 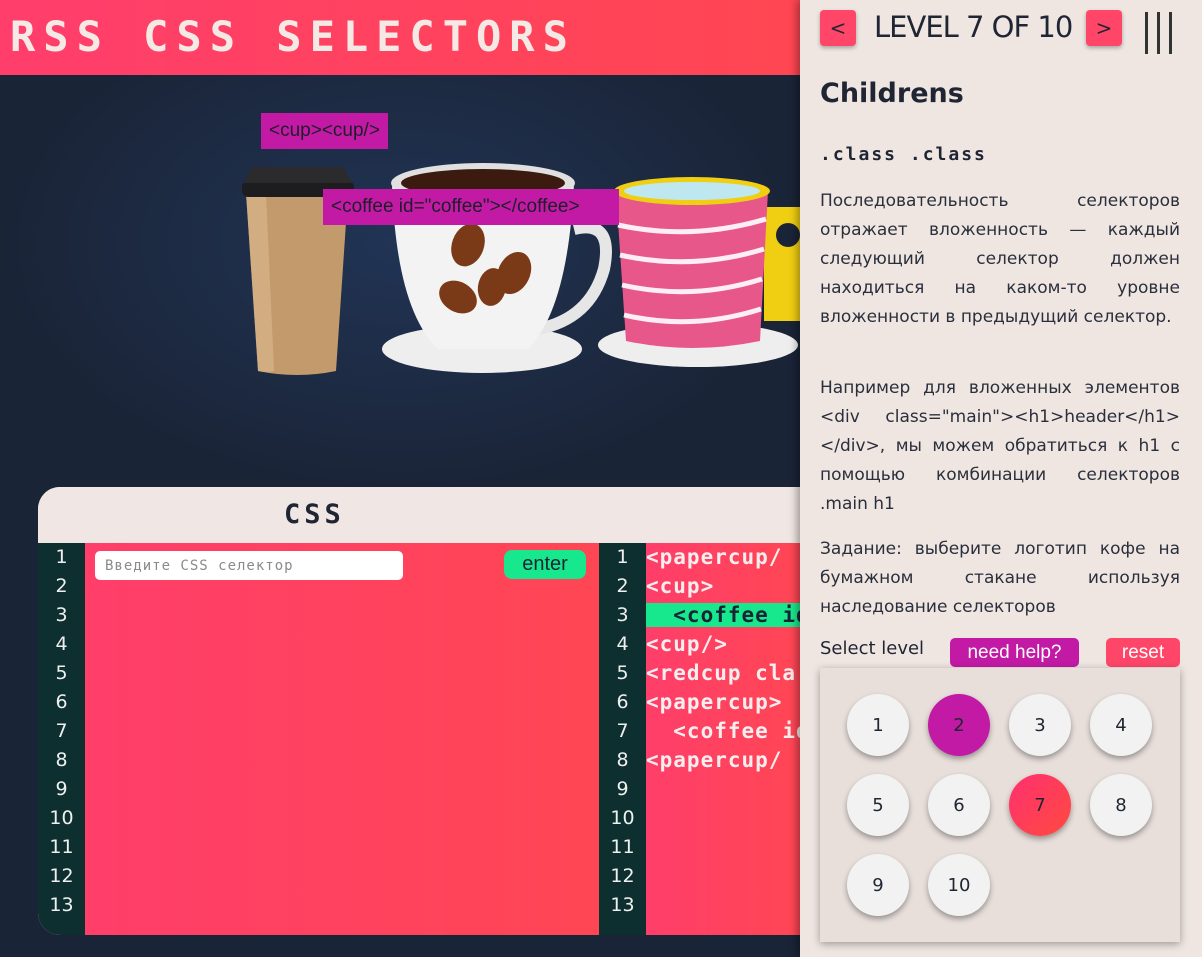 I want to click on highlighted-code: <coffee id, so click(x=723, y=615).